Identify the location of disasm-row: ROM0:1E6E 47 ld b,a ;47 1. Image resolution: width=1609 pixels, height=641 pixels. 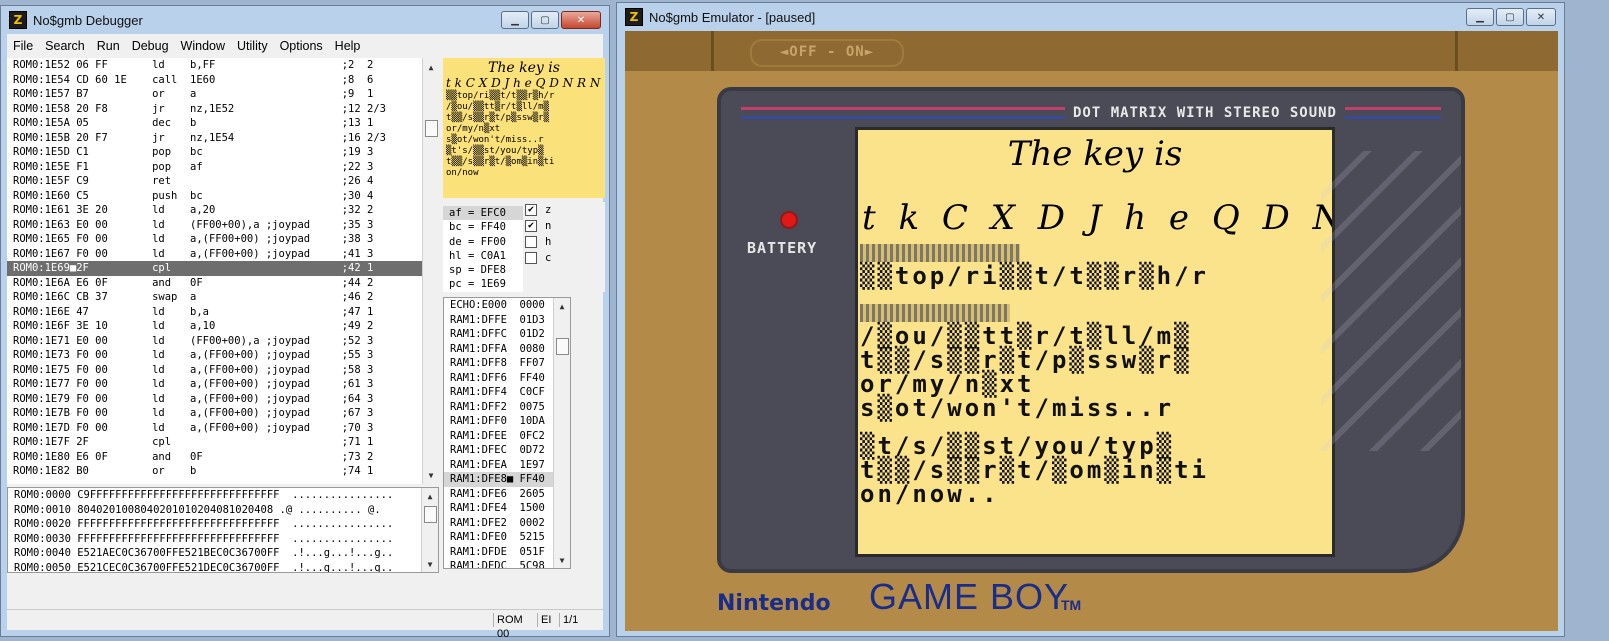
(223, 312).